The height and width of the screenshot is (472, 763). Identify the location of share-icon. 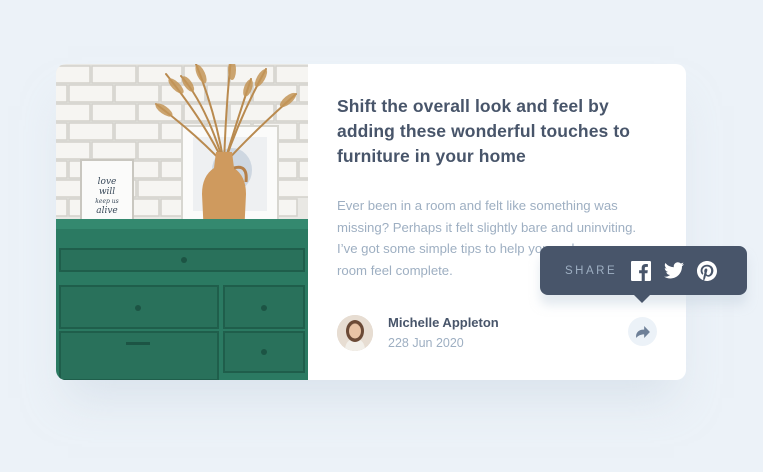
(642, 331).